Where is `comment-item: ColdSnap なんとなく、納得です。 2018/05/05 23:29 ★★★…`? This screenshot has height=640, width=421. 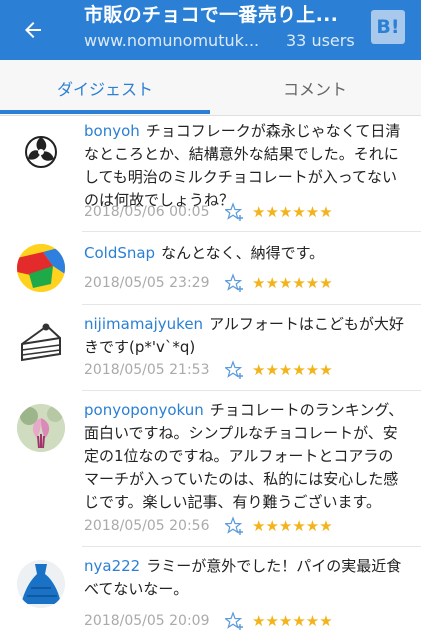 comment-item: ColdSnap なんとなく、納得です。 2018/05/05 23:29 ★★★… is located at coordinates (210, 268).